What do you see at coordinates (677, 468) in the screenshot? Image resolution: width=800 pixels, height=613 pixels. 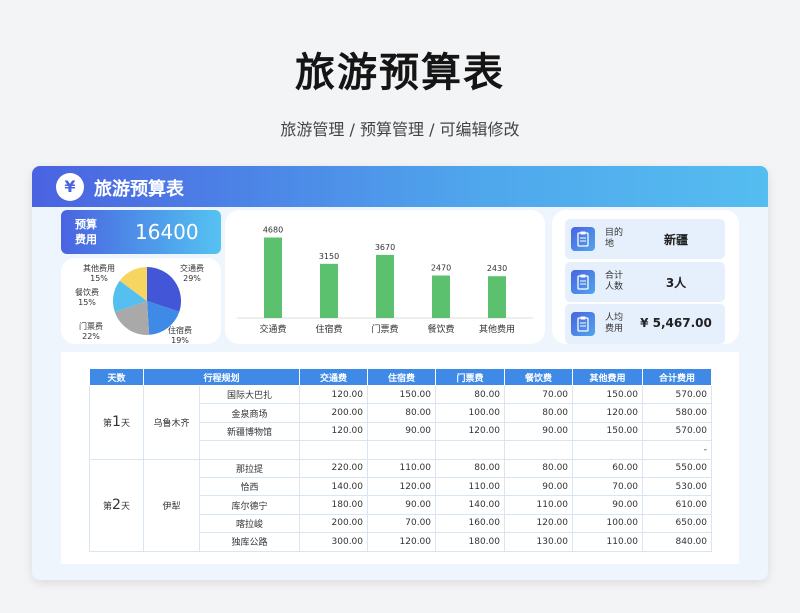 I see `cell: 550.00` at bounding box center [677, 468].